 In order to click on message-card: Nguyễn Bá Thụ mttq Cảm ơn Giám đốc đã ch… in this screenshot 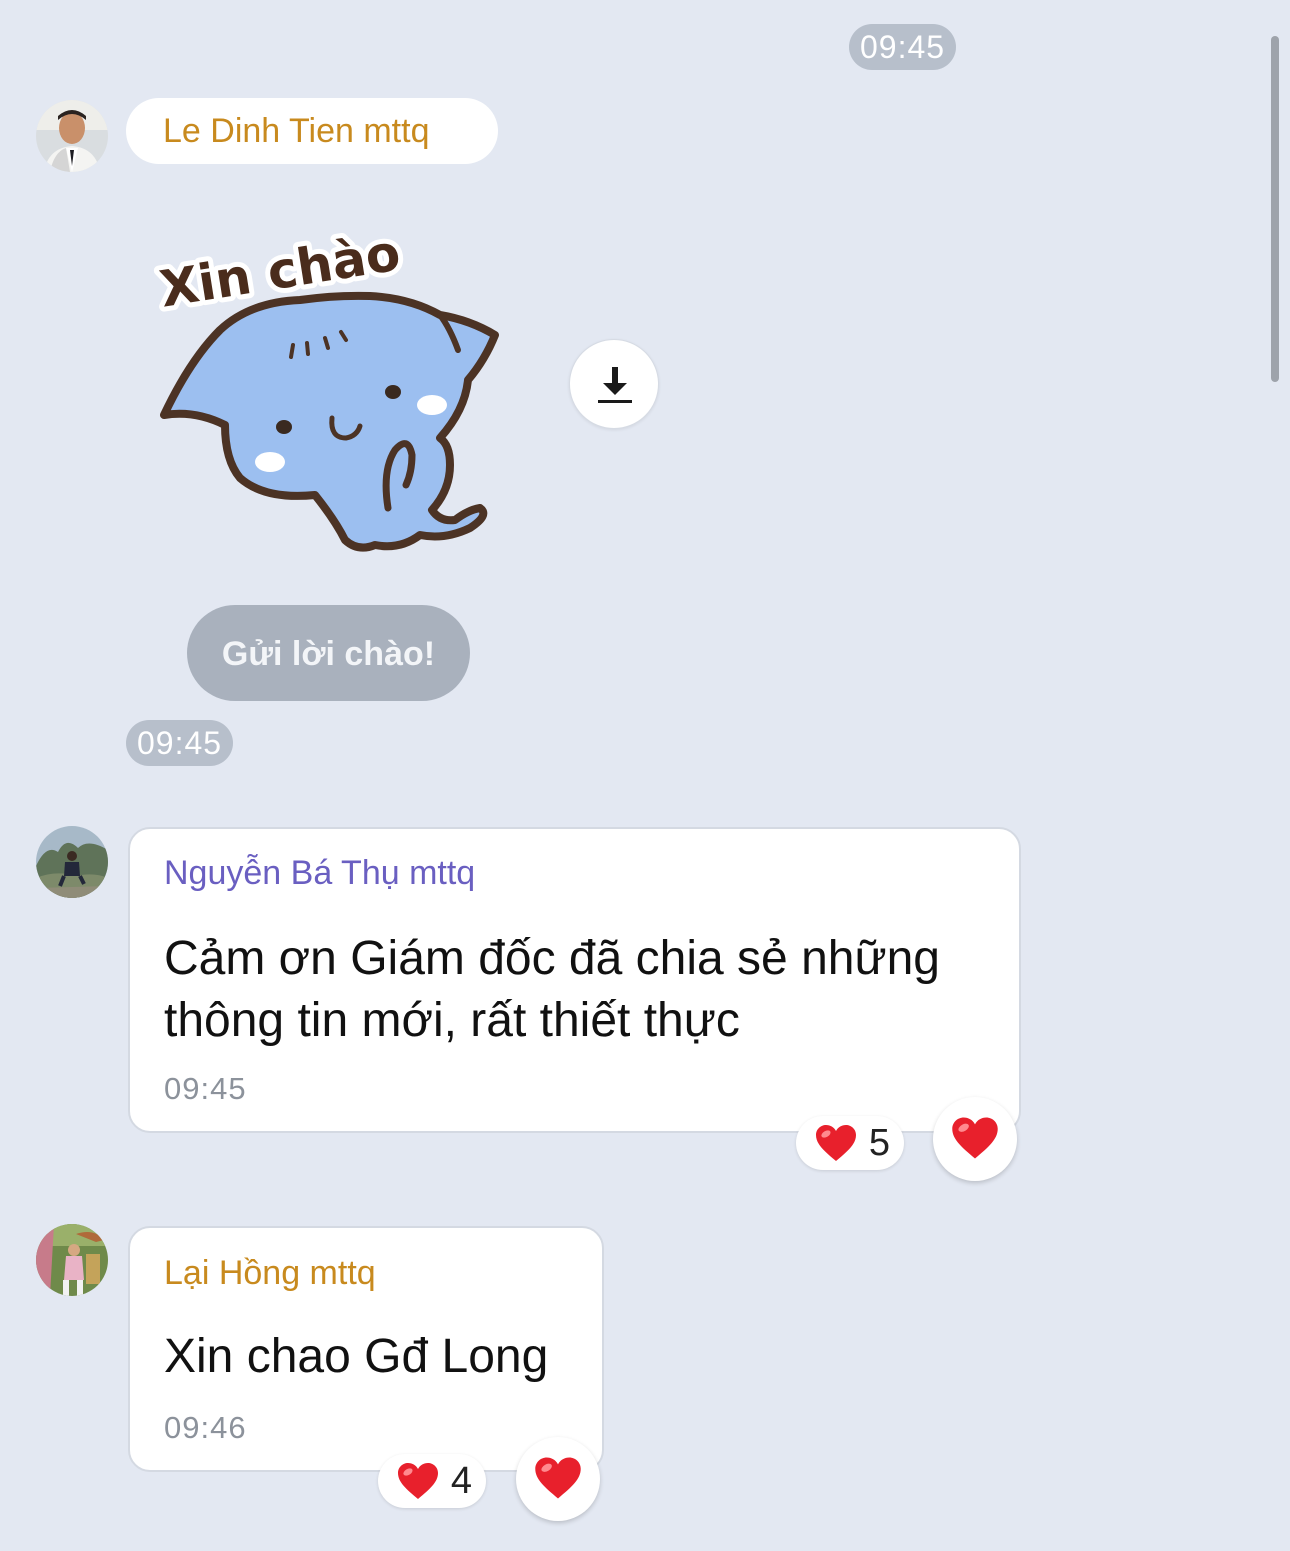, I will do `click(574, 980)`.